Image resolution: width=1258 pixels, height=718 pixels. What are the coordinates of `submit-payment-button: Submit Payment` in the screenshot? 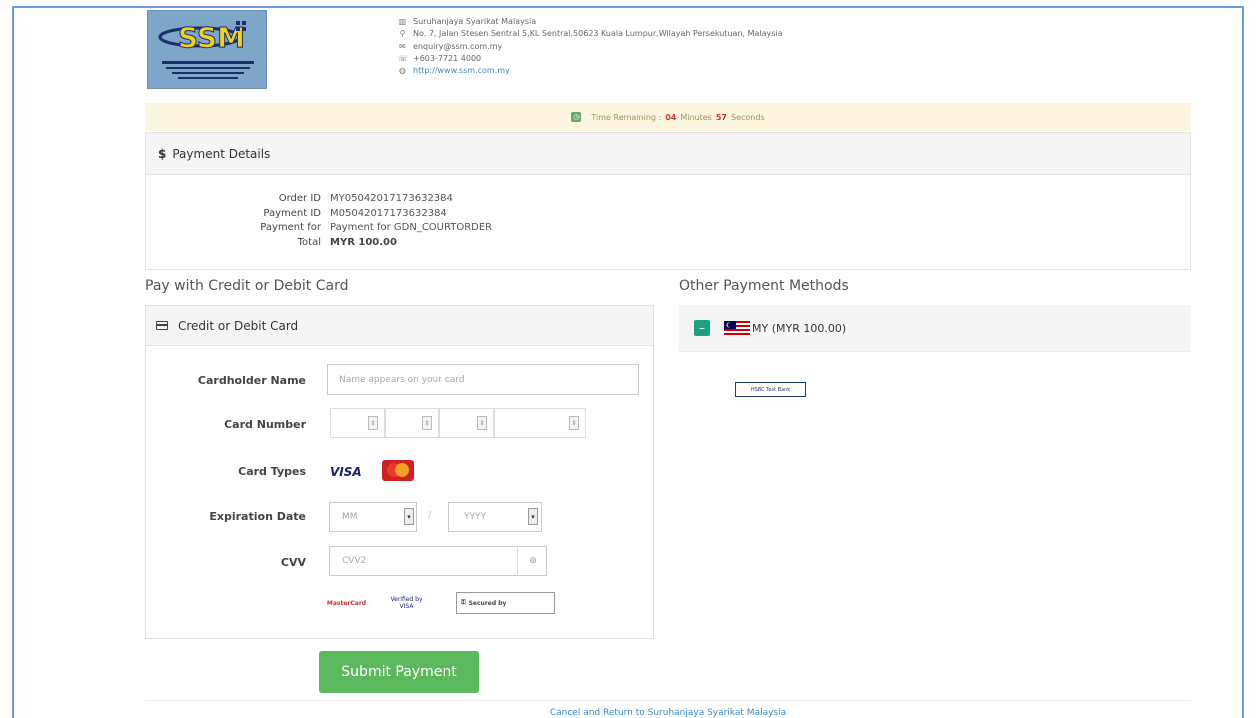 It's located at (399, 672).